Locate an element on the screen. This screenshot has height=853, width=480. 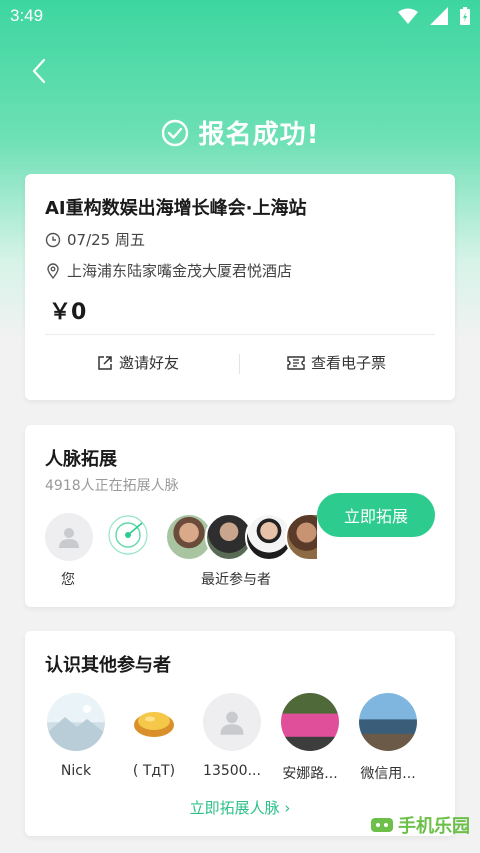
expand-now-button: 立即拓展 is located at coordinates (376, 515).